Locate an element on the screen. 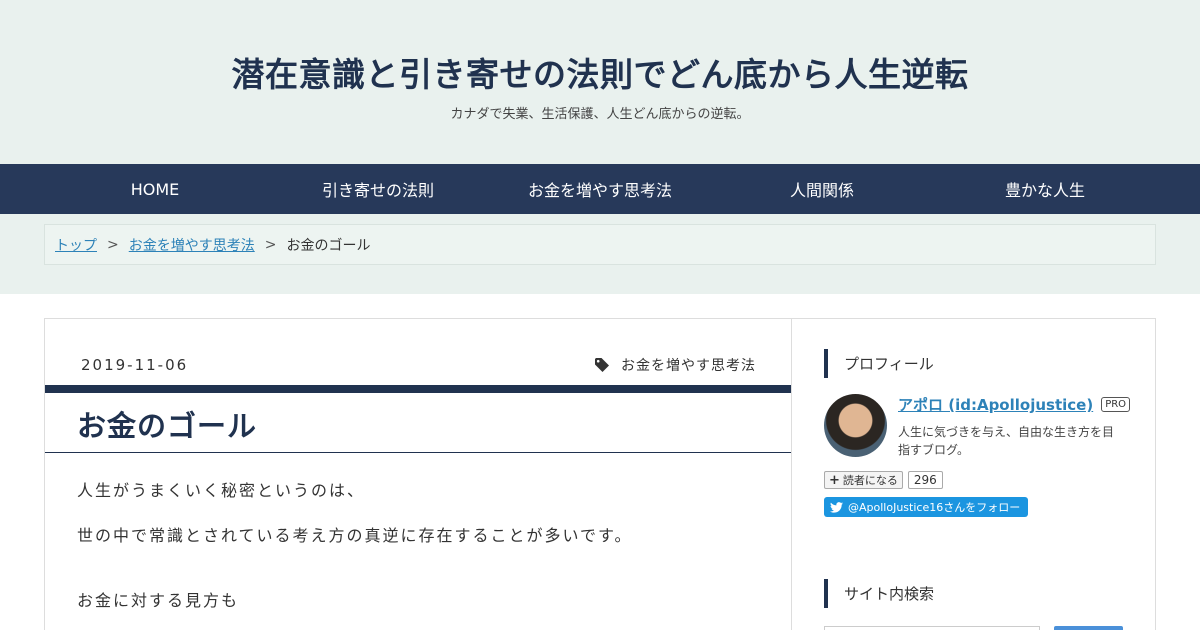 The width and height of the screenshot is (1200, 630). reader-count: 296 is located at coordinates (925, 480).